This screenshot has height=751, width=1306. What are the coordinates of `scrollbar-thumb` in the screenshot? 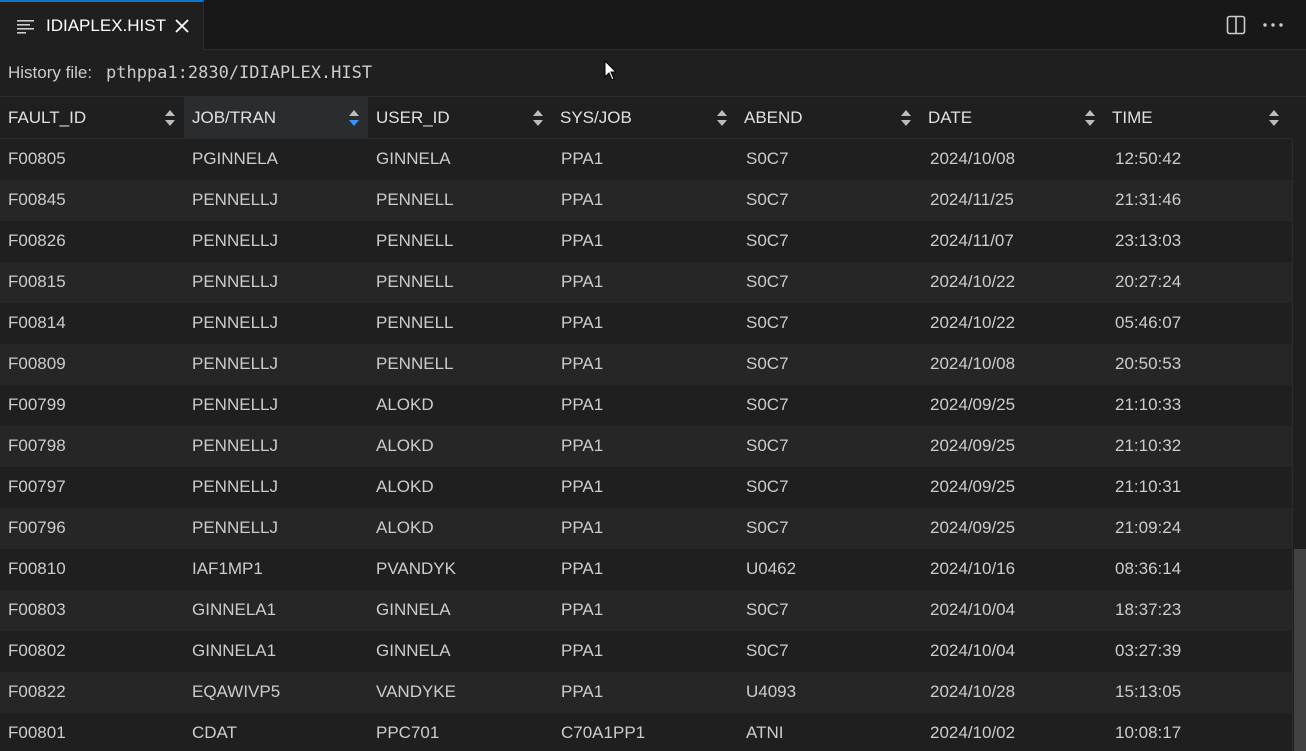 It's located at (1300, 650).